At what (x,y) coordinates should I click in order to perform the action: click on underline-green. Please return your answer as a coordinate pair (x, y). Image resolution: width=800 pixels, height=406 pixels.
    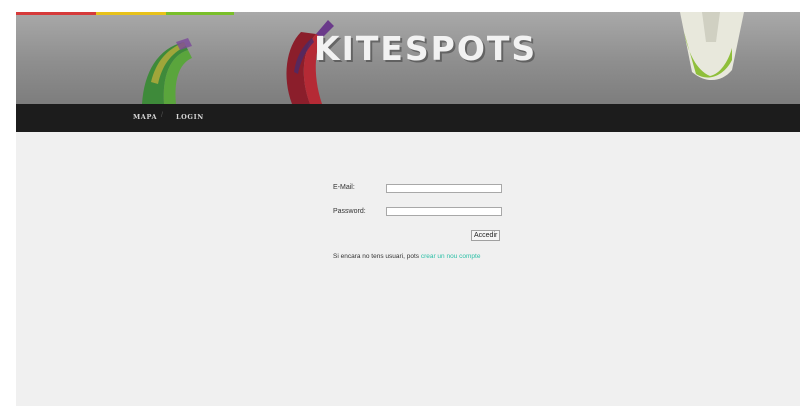
    Looking at the image, I should click on (200, 13).